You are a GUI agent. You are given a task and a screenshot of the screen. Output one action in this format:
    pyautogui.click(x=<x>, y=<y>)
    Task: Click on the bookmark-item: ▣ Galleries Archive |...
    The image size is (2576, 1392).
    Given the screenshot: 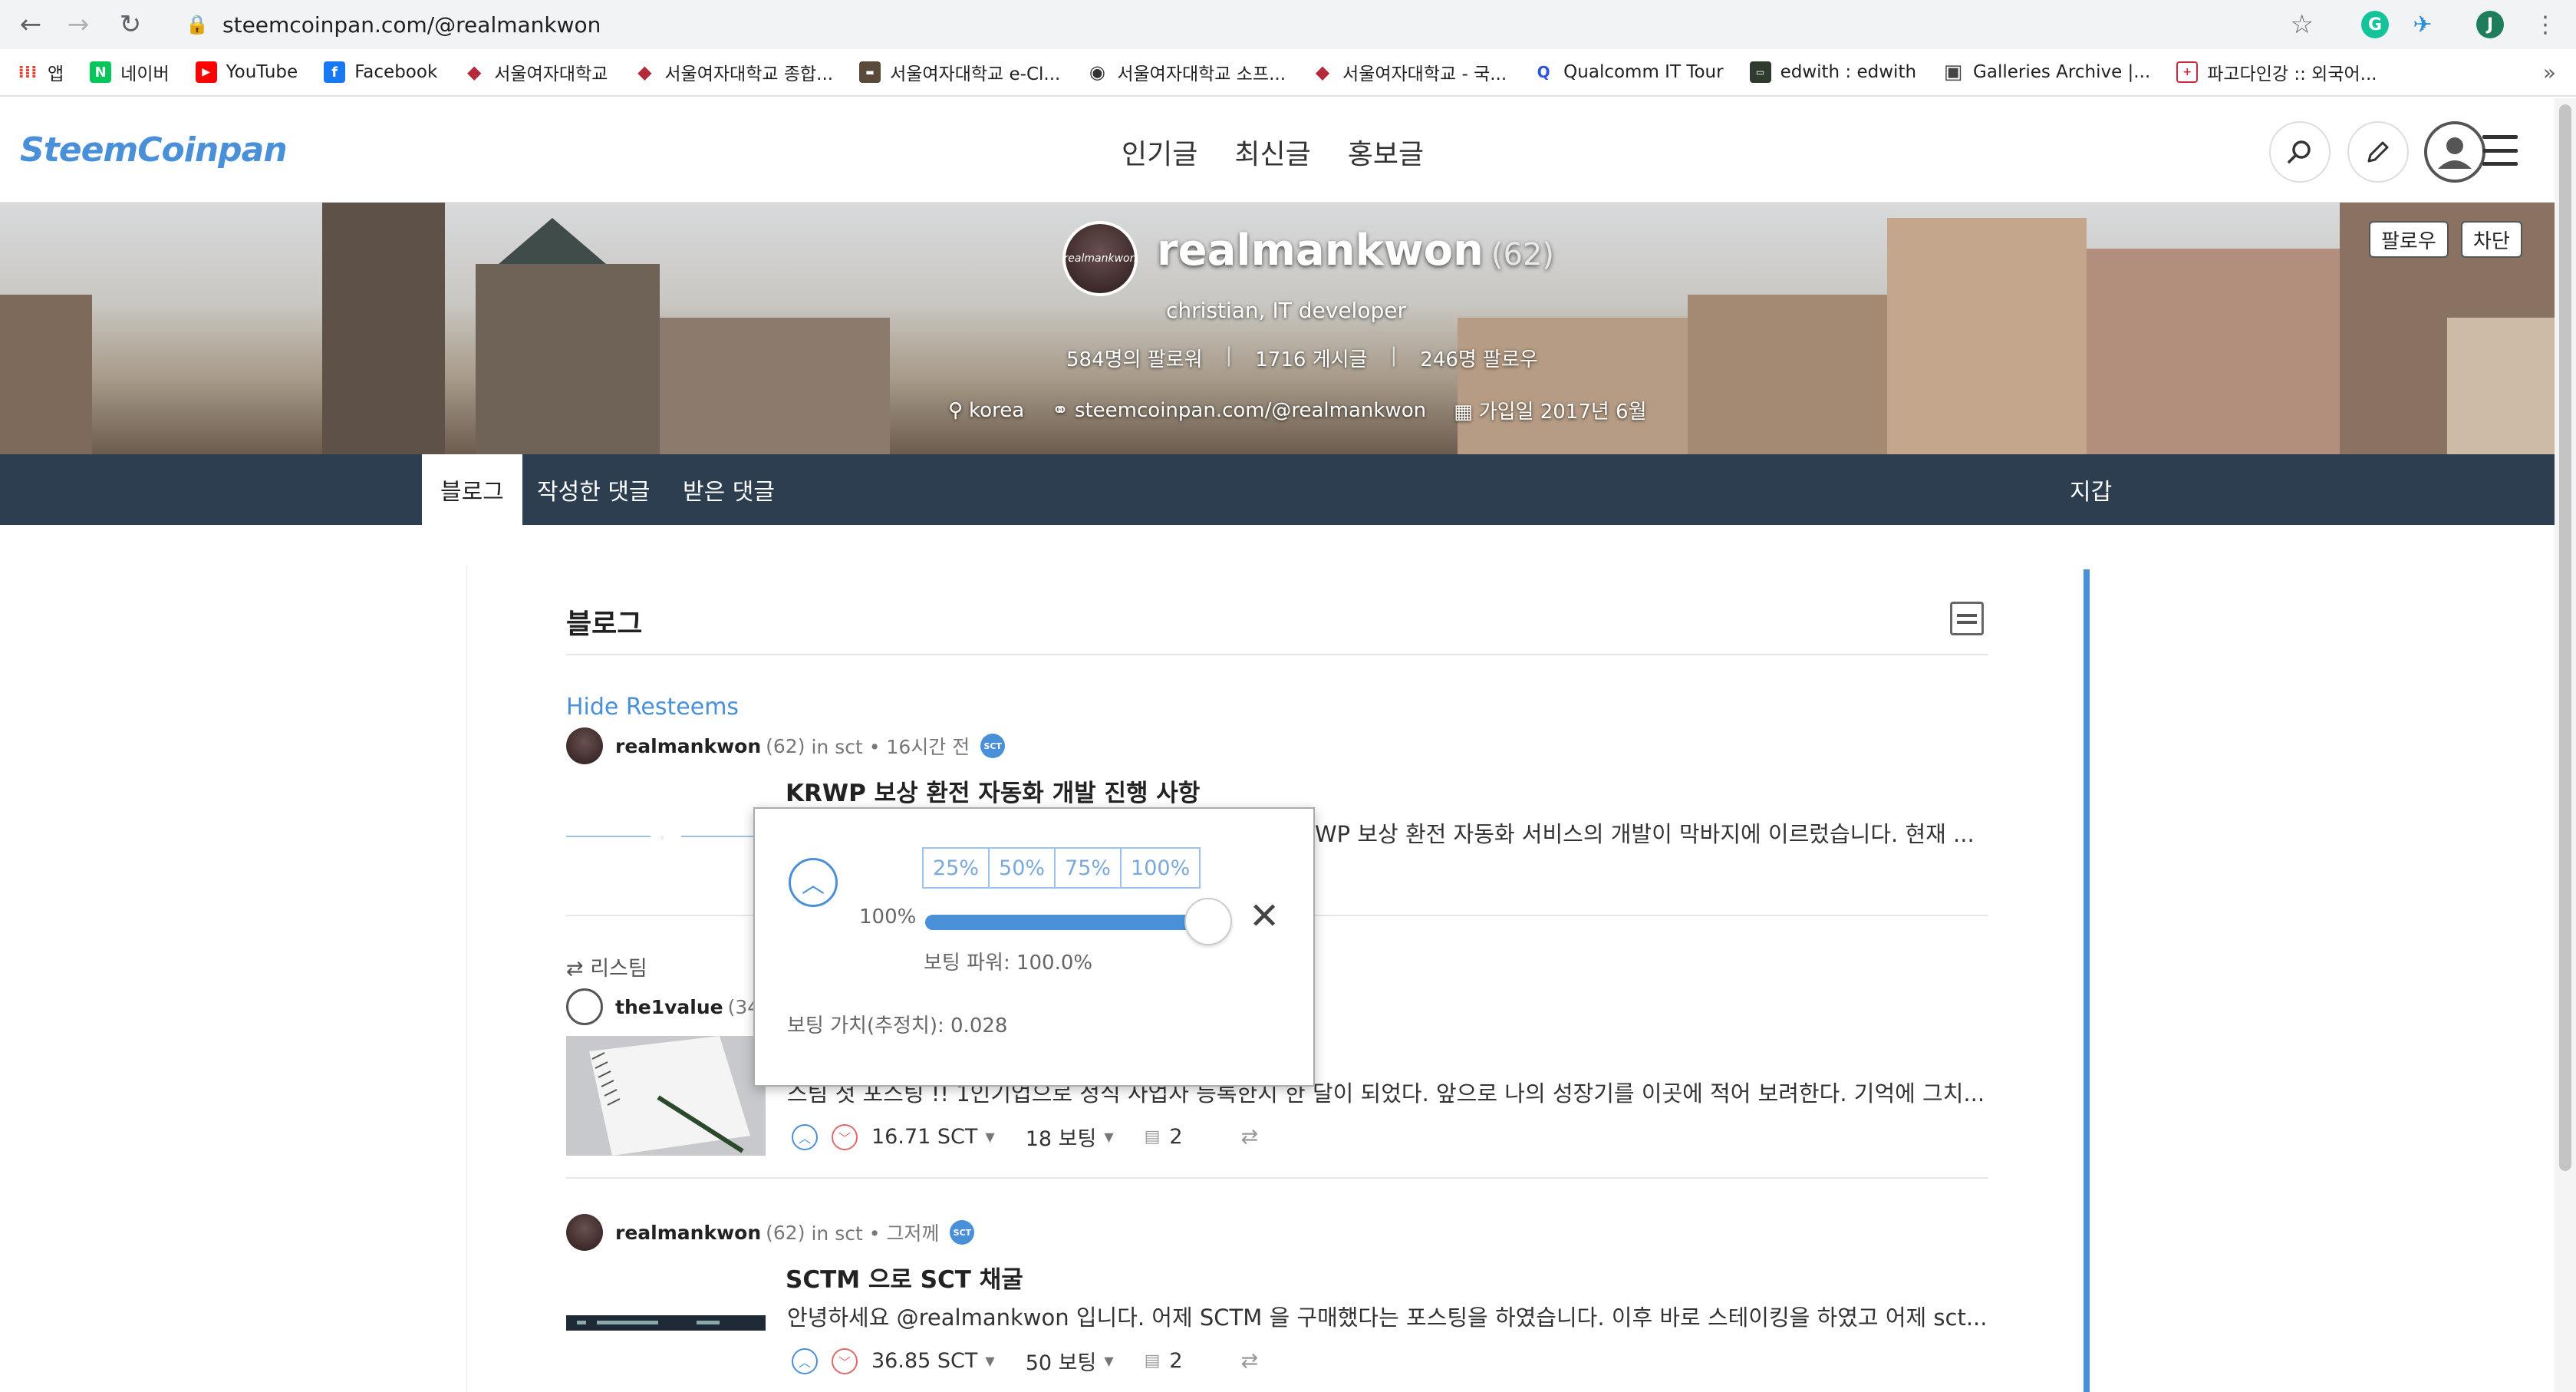 What is the action you would take?
    pyautogui.click(x=2046, y=72)
    